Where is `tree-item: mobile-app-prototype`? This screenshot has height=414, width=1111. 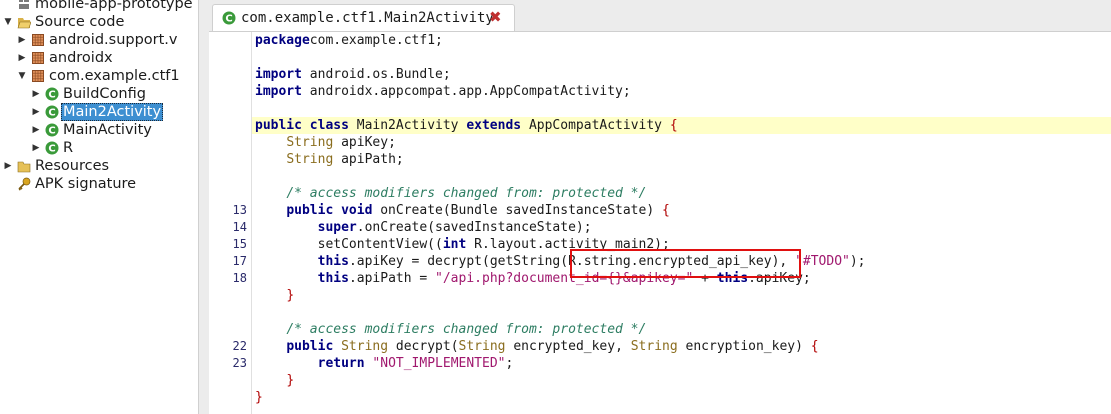
tree-item: mobile-app-prototype is located at coordinates (99, 6).